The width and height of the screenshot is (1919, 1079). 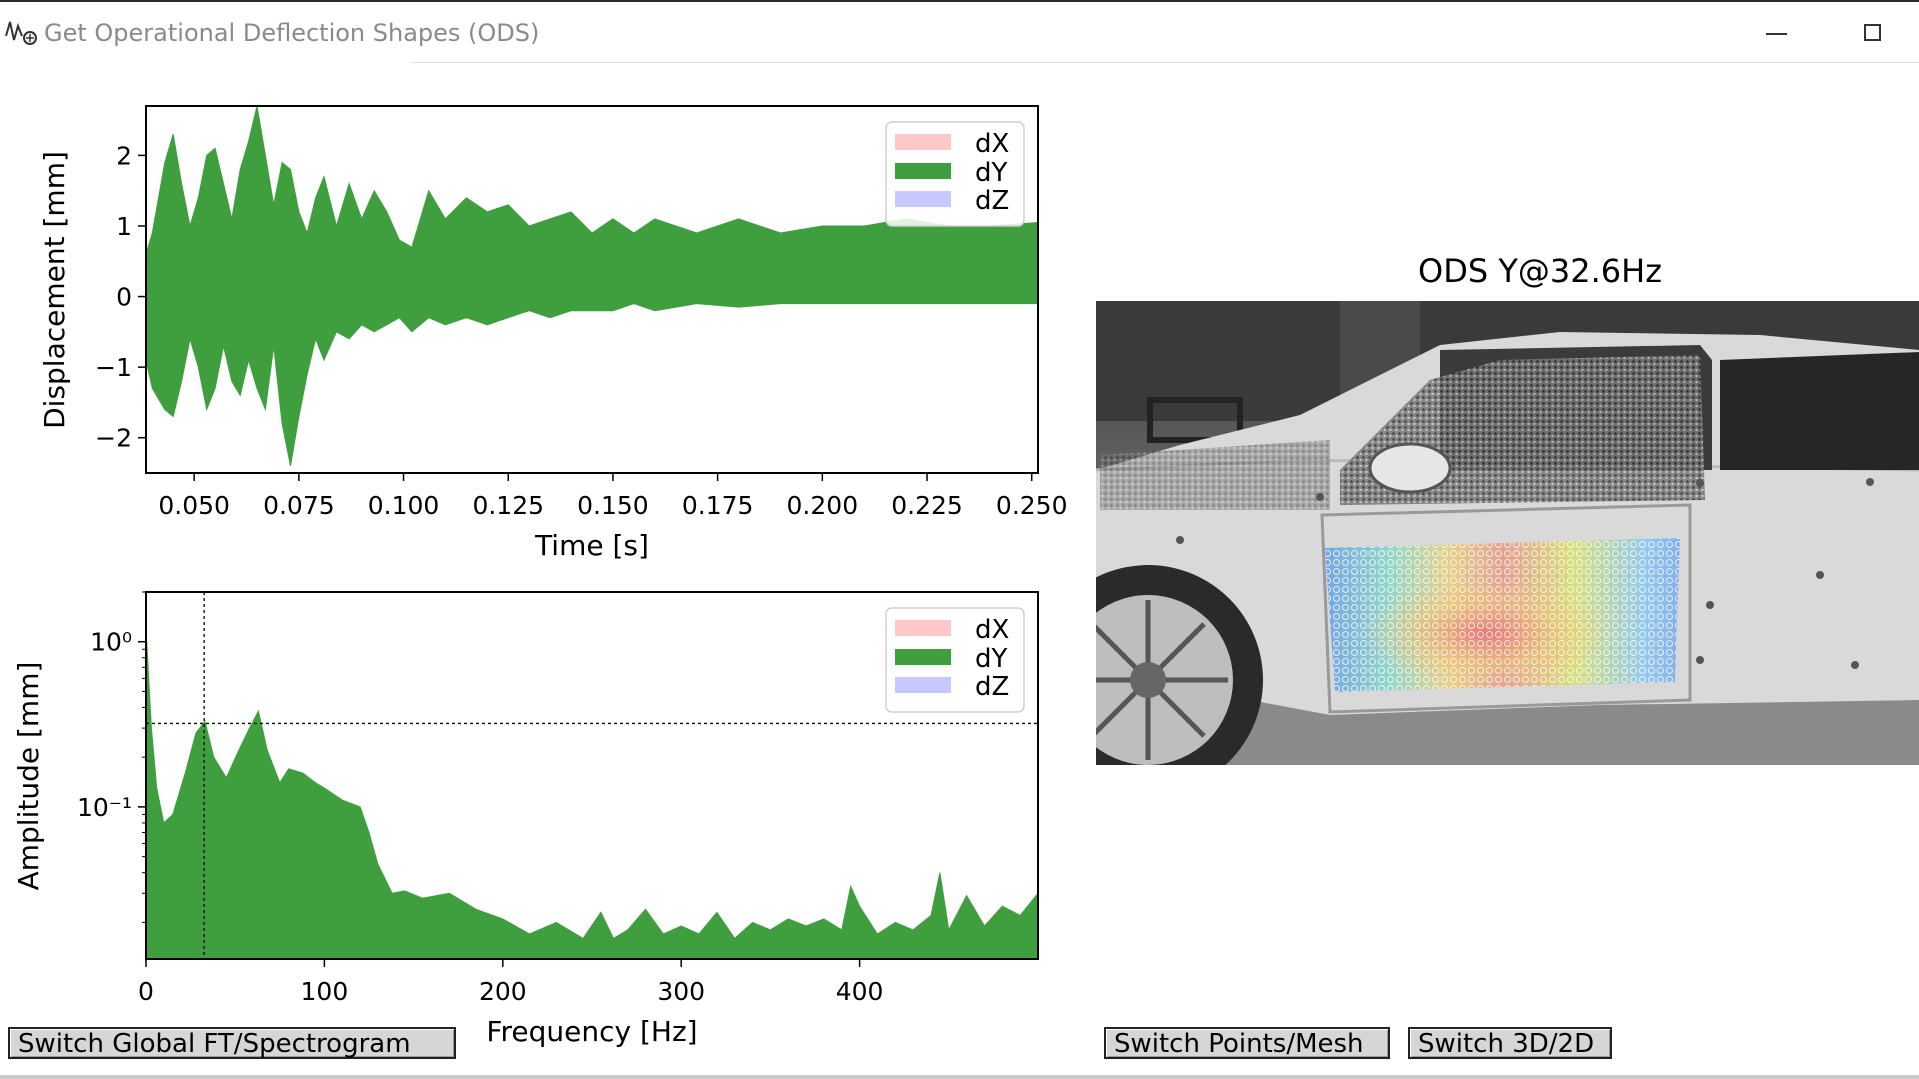 I want to click on freq-xlabel: Frequency [Hz], so click(x=591, y=1031).